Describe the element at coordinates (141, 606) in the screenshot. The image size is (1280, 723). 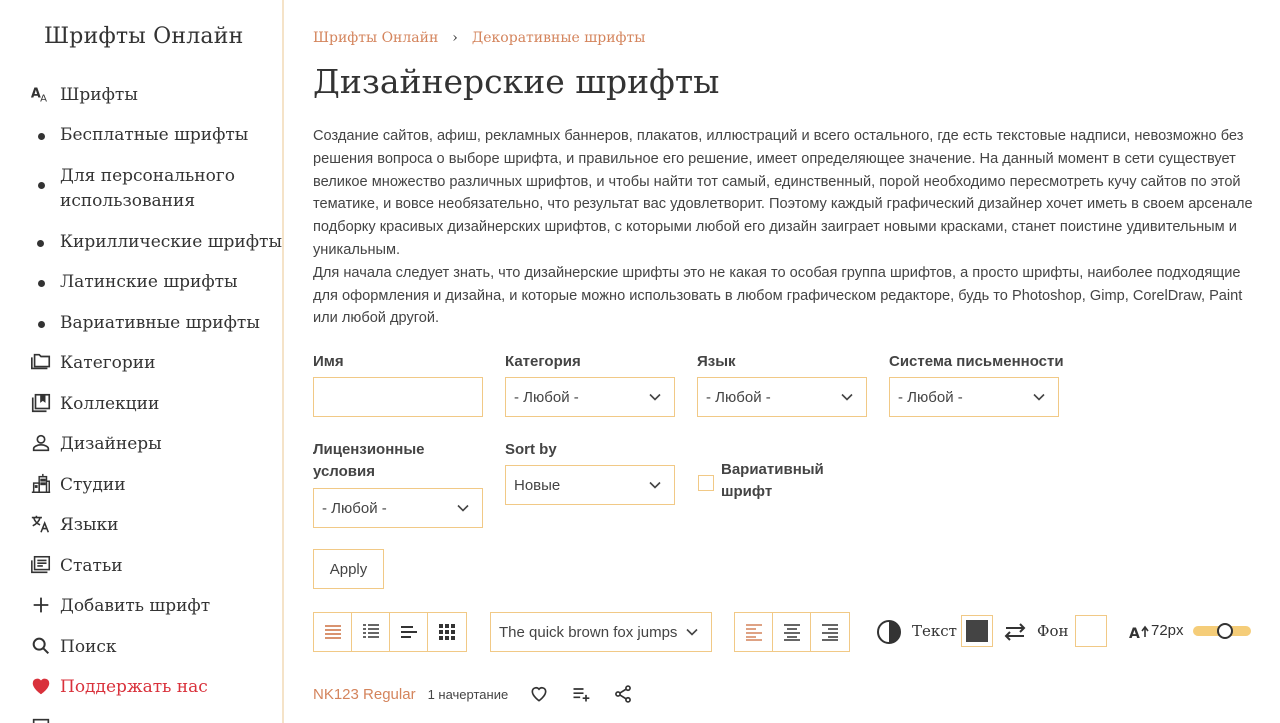
I see `sidebar-item-add-font: Добавить шрифт` at that location.